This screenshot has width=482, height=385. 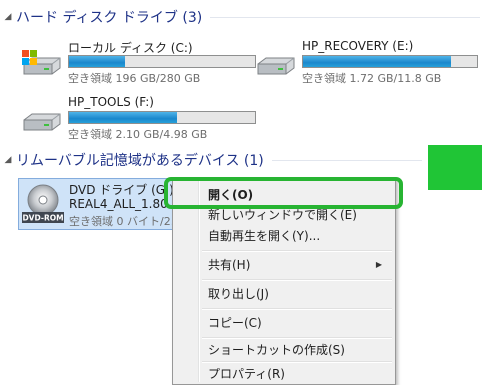 I want to click on drive-free-space: 空き領域 196 GB/280 GB, so click(x=134, y=78).